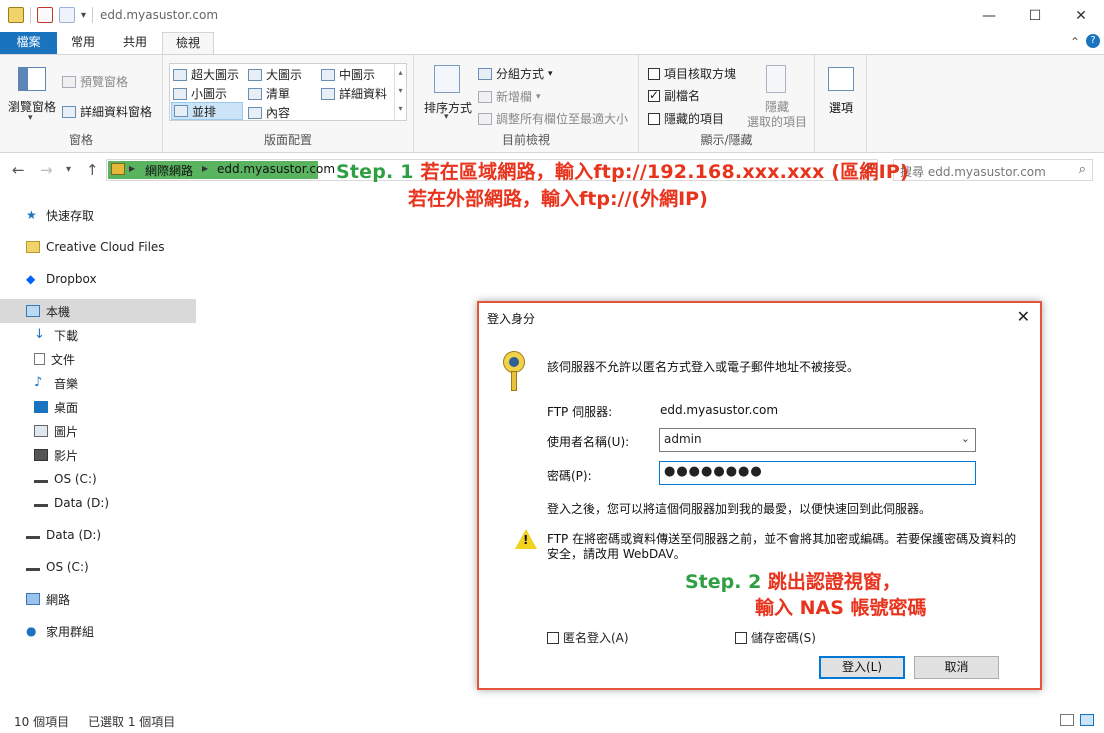 Image resolution: width=1104 pixels, height=733 pixels. Describe the element at coordinates (98, 383) in the screenshot. I see `nav-music: ♪ 音樂` at that location.